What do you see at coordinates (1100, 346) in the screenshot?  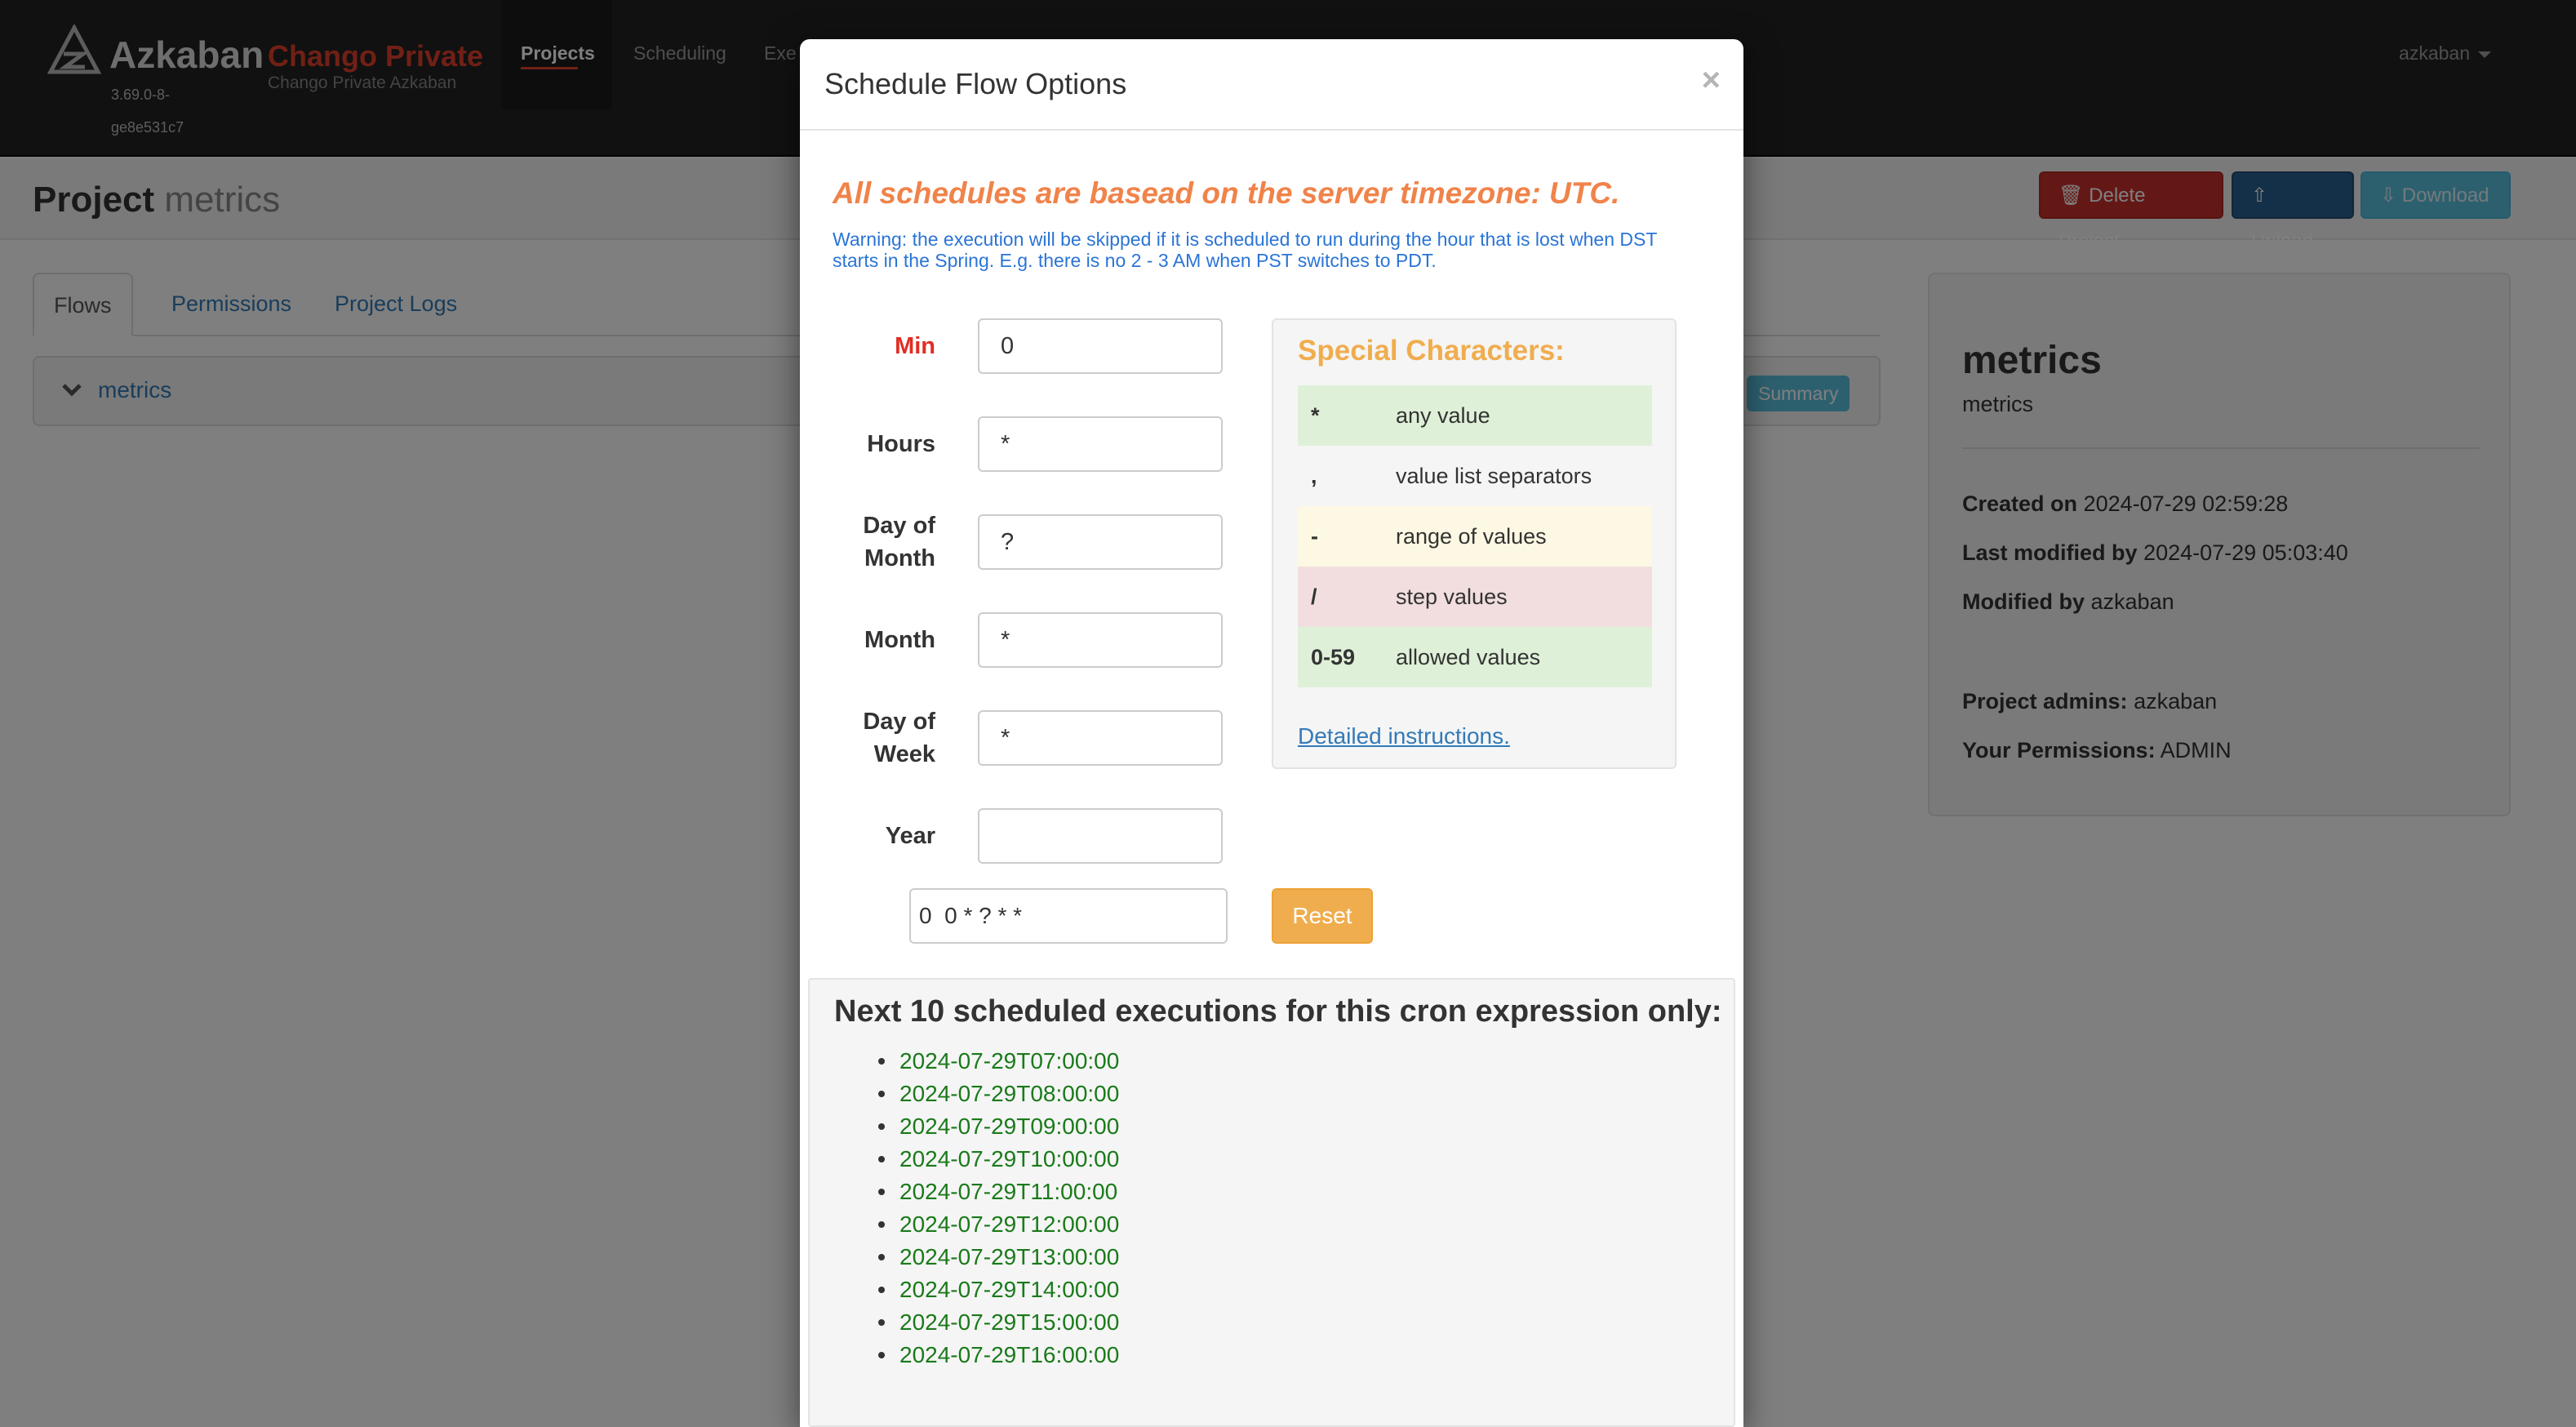 I see `min-input` at bounding box center [1100, 346].